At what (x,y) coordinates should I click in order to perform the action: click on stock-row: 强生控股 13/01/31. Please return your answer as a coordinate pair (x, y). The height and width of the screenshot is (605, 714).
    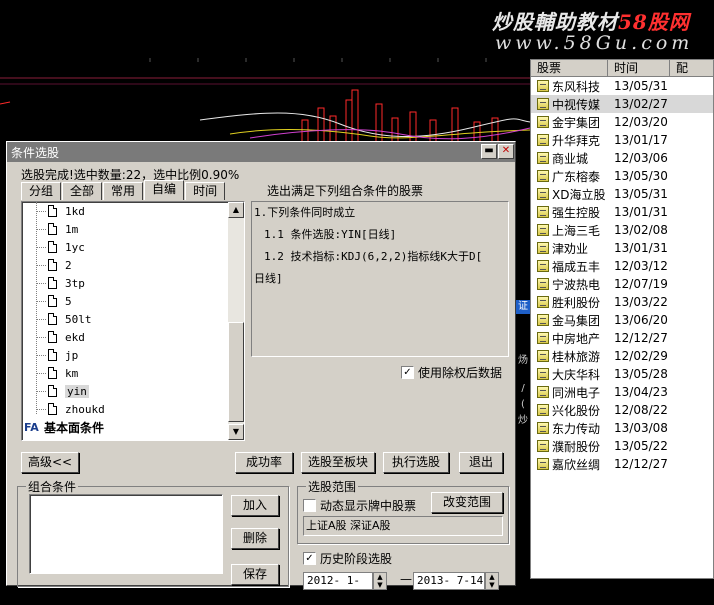
    Looking at the image, I should click on (622, 212).